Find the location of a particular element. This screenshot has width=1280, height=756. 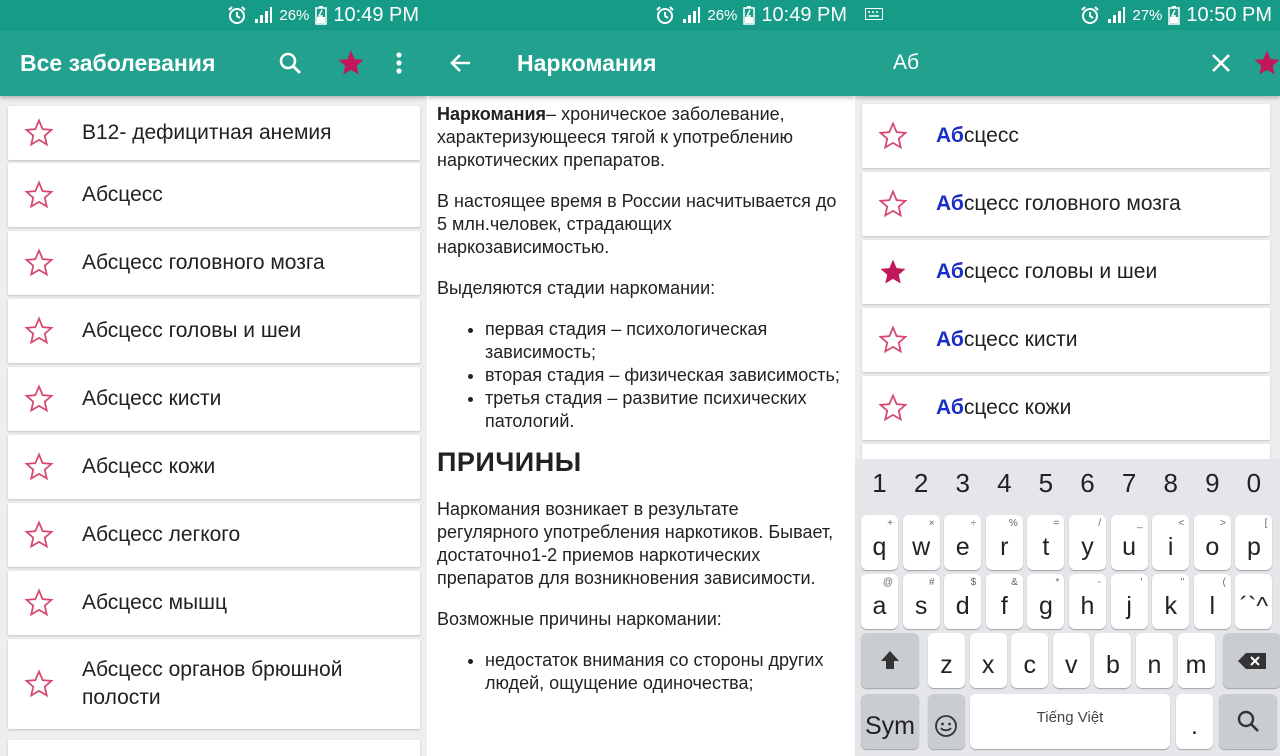

letter-key: % r is located at coordinates (1004, 542).